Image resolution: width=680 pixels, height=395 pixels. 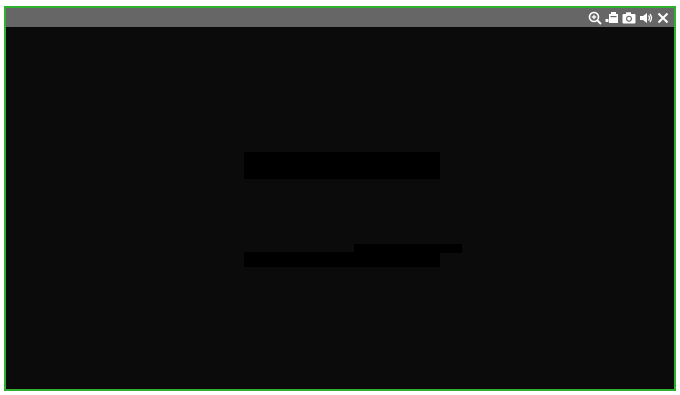 What do you see at coordinates (594, 17) in the screenshot?
I see `zoom-in-icon` at bounding box center [594, 17].